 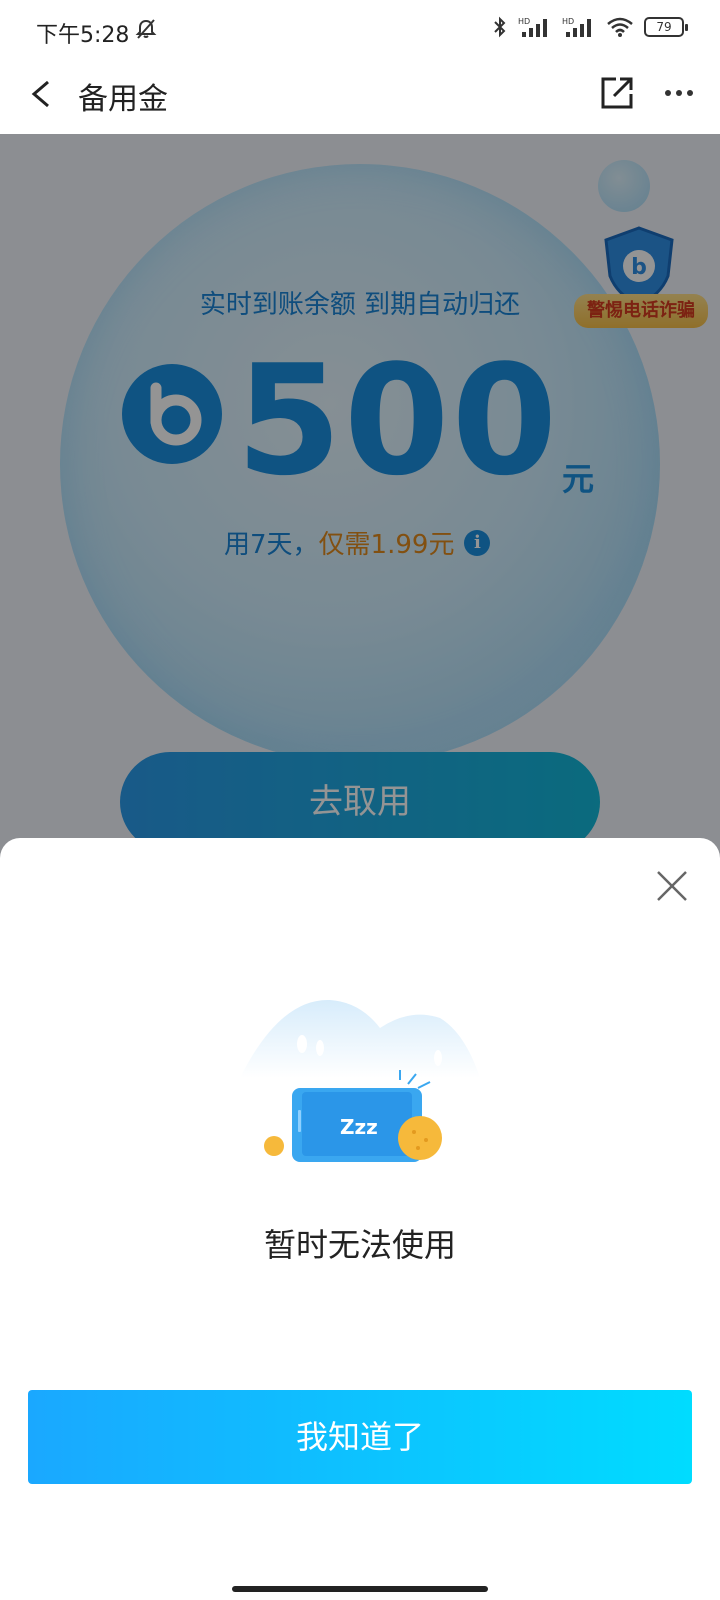 What do you see at coordinates (360, 1083) in the screenshot?
I see `sleeping-phone-illustration: Zzz` at bounding box center [360, 1083].